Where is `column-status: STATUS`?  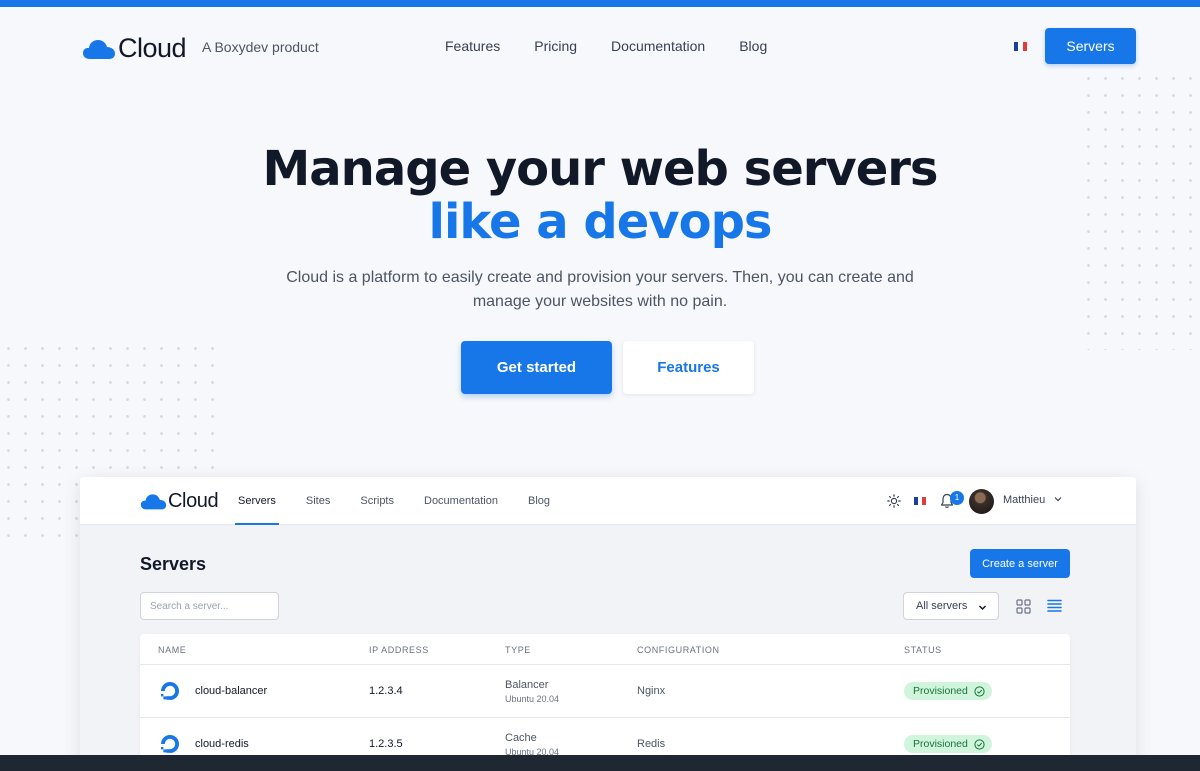 column-status: STATUS is located at coordinates (923, 650).